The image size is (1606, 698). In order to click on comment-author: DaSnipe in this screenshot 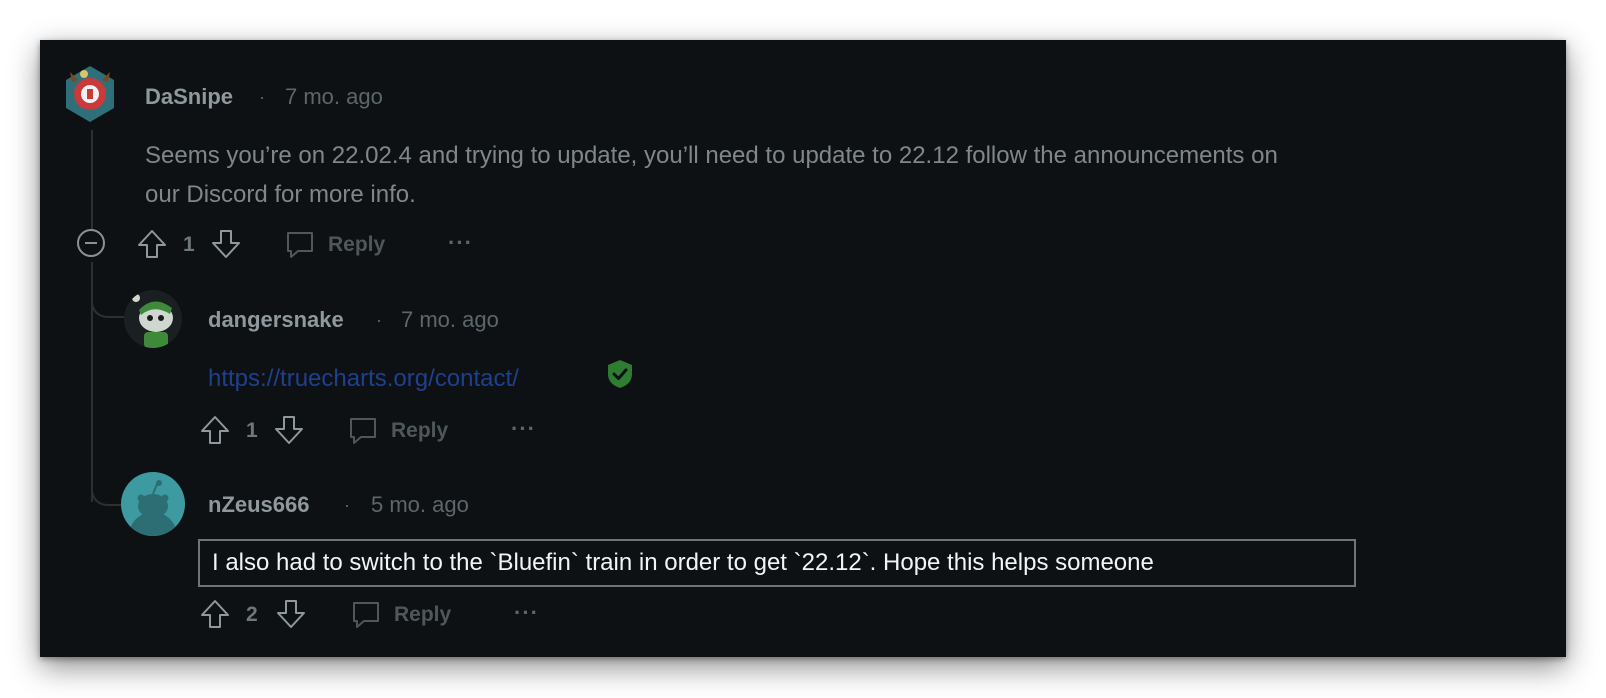, I will do `click(189, 97)`.